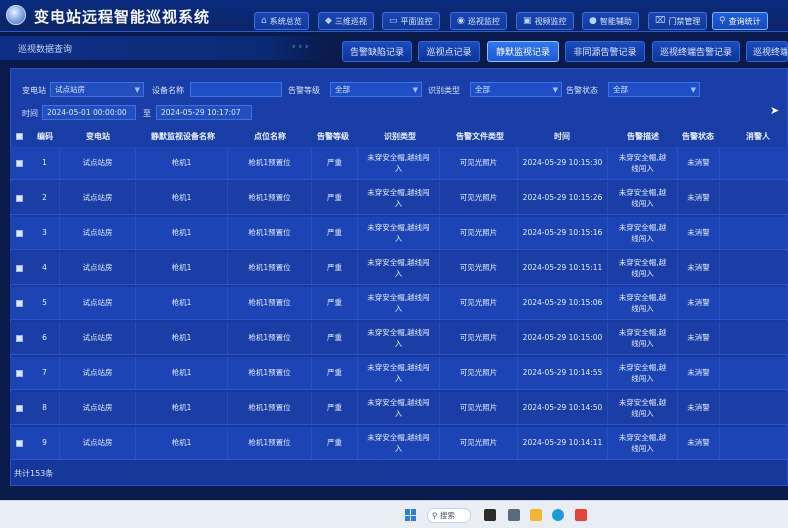 This screenshot has width=788, height=528. I want to click on cell-no: 9, so click(45, 443).